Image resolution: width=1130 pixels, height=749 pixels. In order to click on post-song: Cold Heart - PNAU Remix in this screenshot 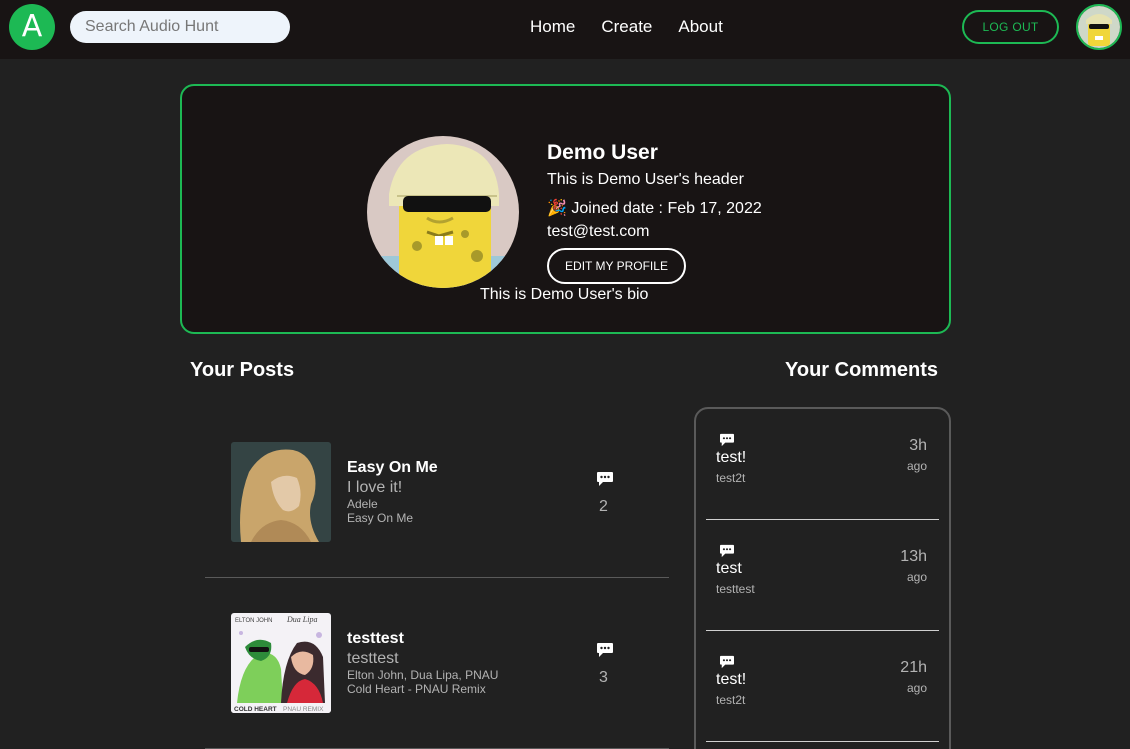, I will do `click(416, 689)`.